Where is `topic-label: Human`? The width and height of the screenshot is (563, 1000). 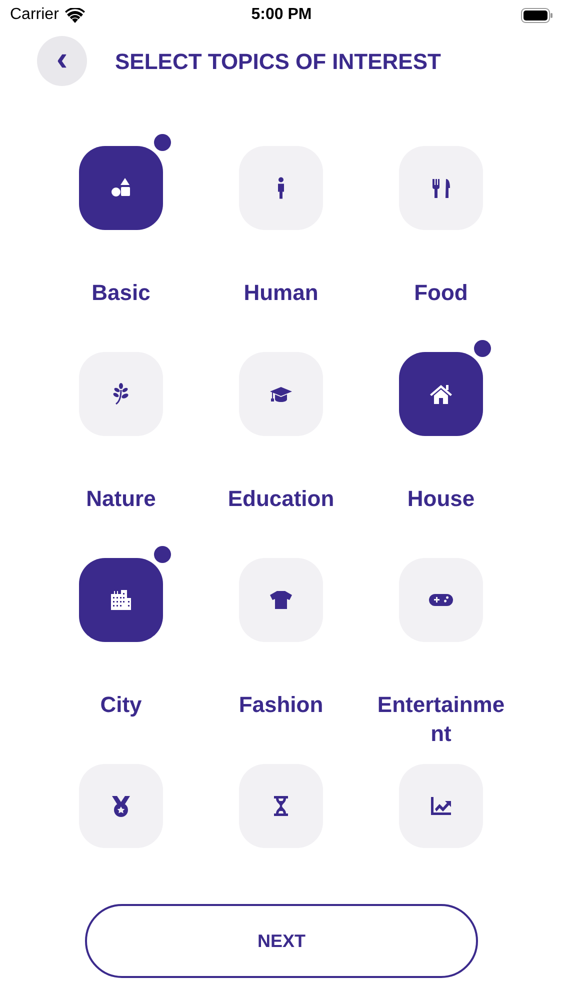 topic-label: Human is located at coordinates (281, 293).